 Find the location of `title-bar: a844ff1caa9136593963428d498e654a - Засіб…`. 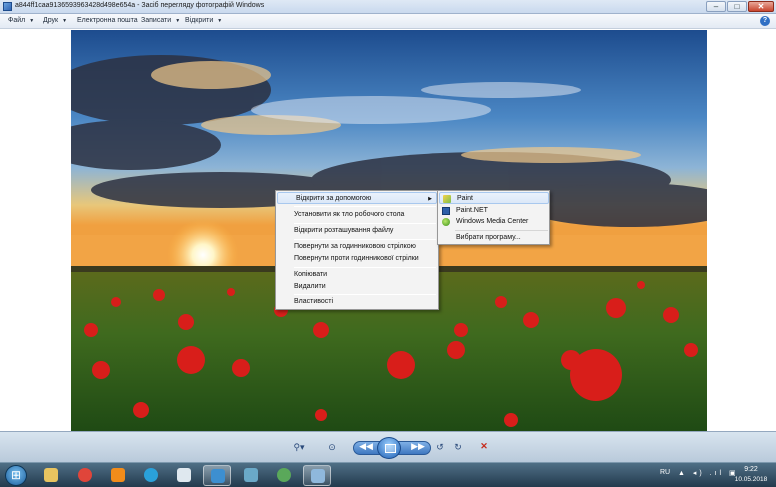

title-bar: a844ff1caa9136593963428d498e654a - Засіб… is located at coordinates (388, 7).